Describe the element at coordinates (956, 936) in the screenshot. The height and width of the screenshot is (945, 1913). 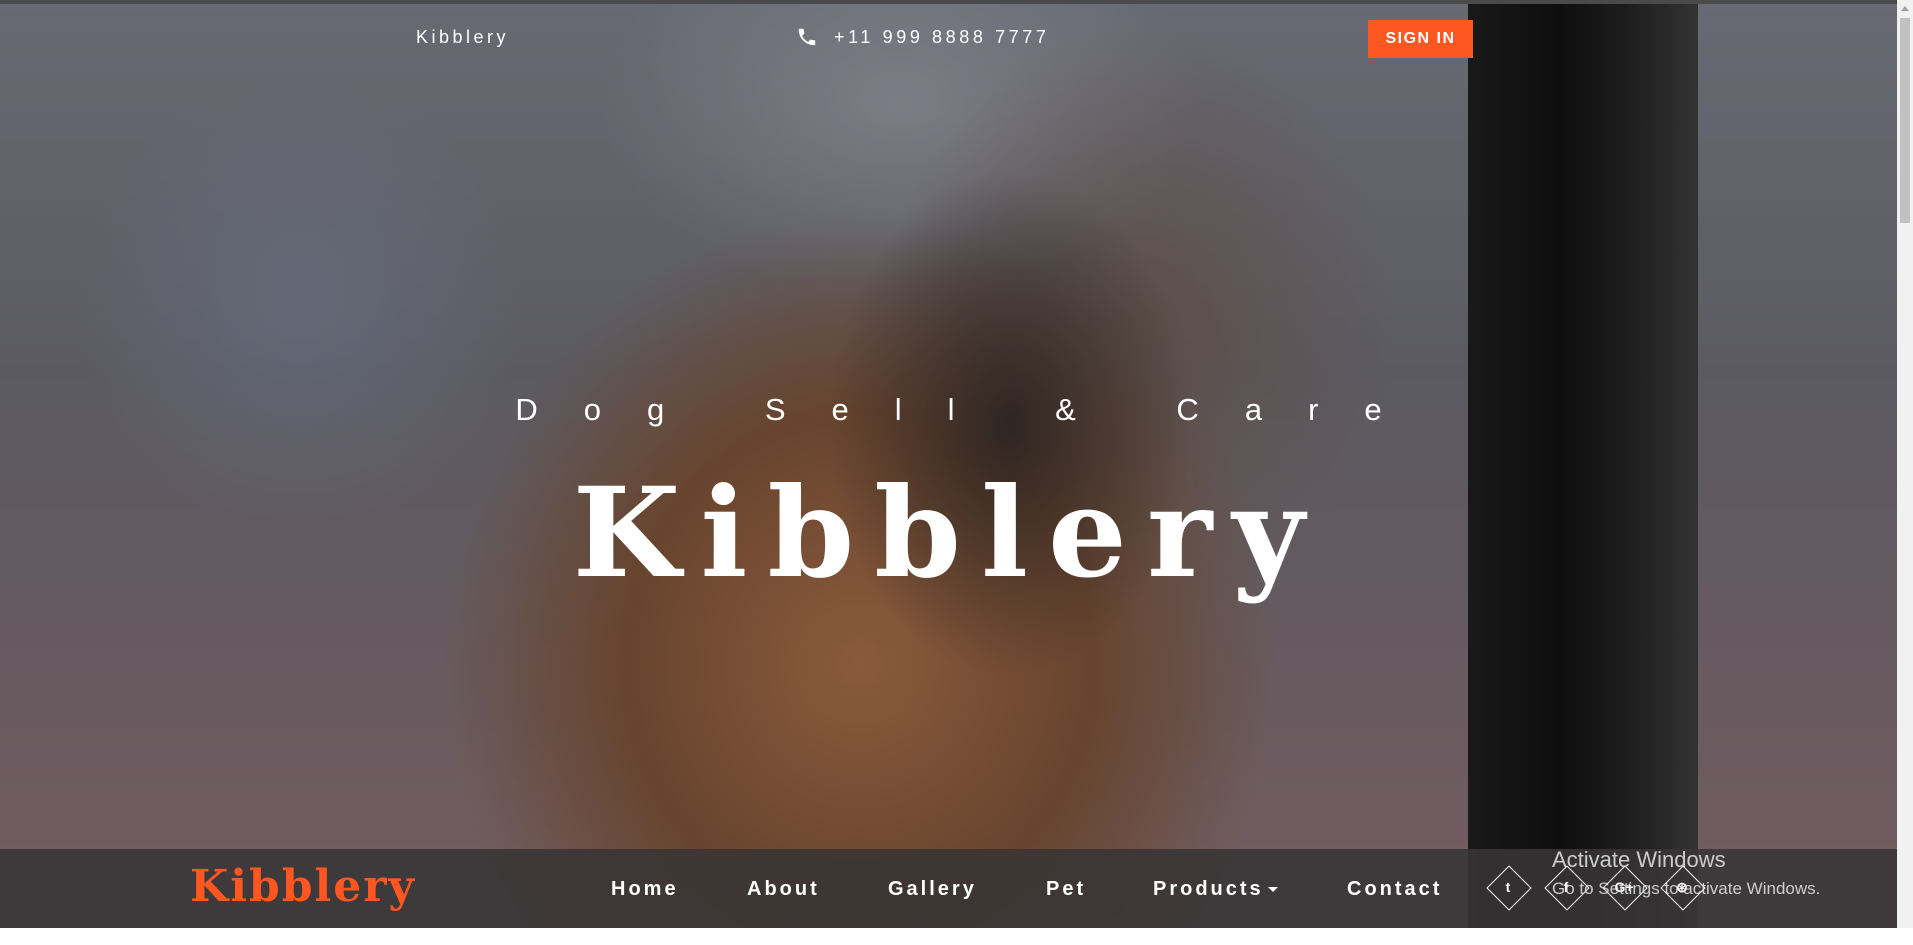
I see `bottom-strip` at that location.